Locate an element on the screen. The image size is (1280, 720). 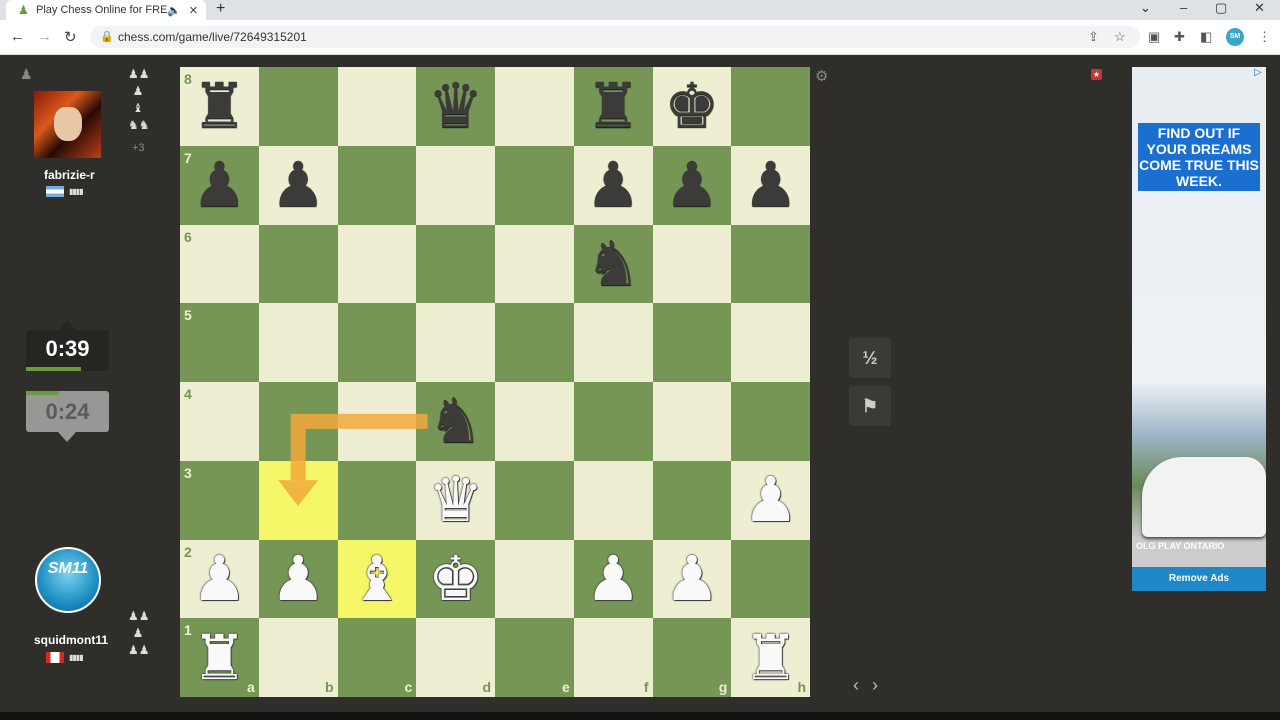
black-piece-d8: ♛ is located at coordinates (455, 106).